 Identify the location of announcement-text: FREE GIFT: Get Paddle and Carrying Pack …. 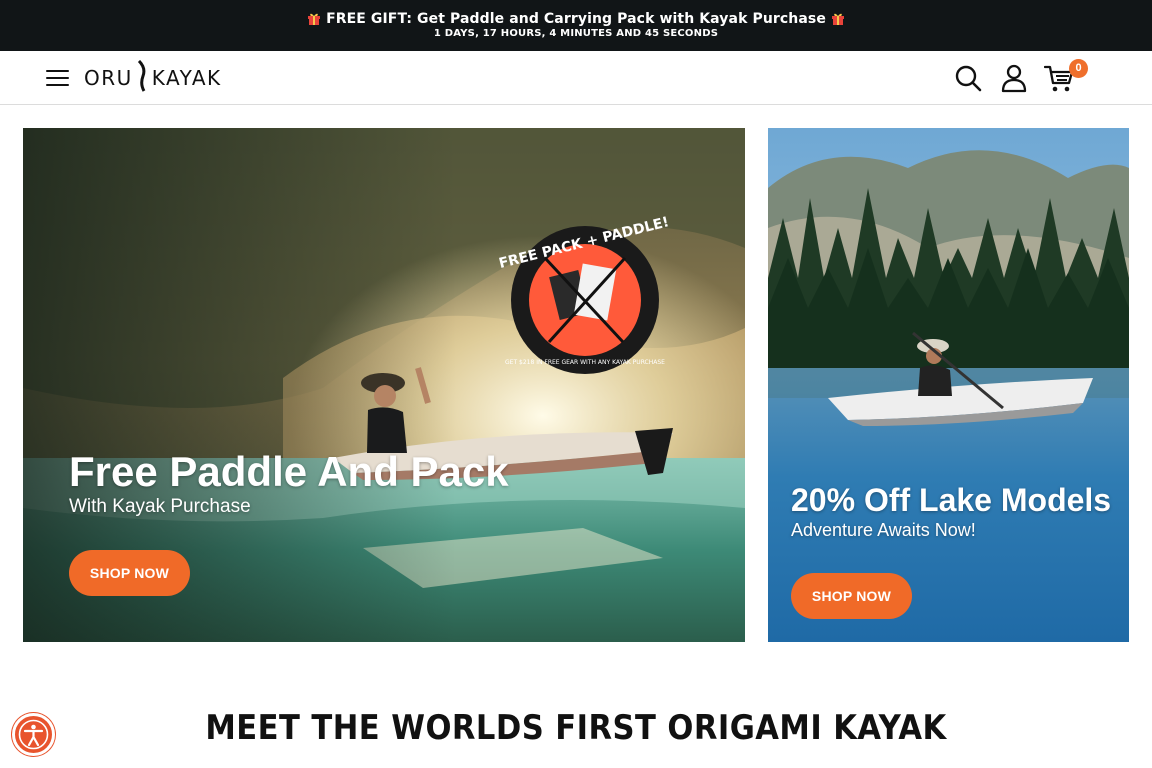
(576, 19).